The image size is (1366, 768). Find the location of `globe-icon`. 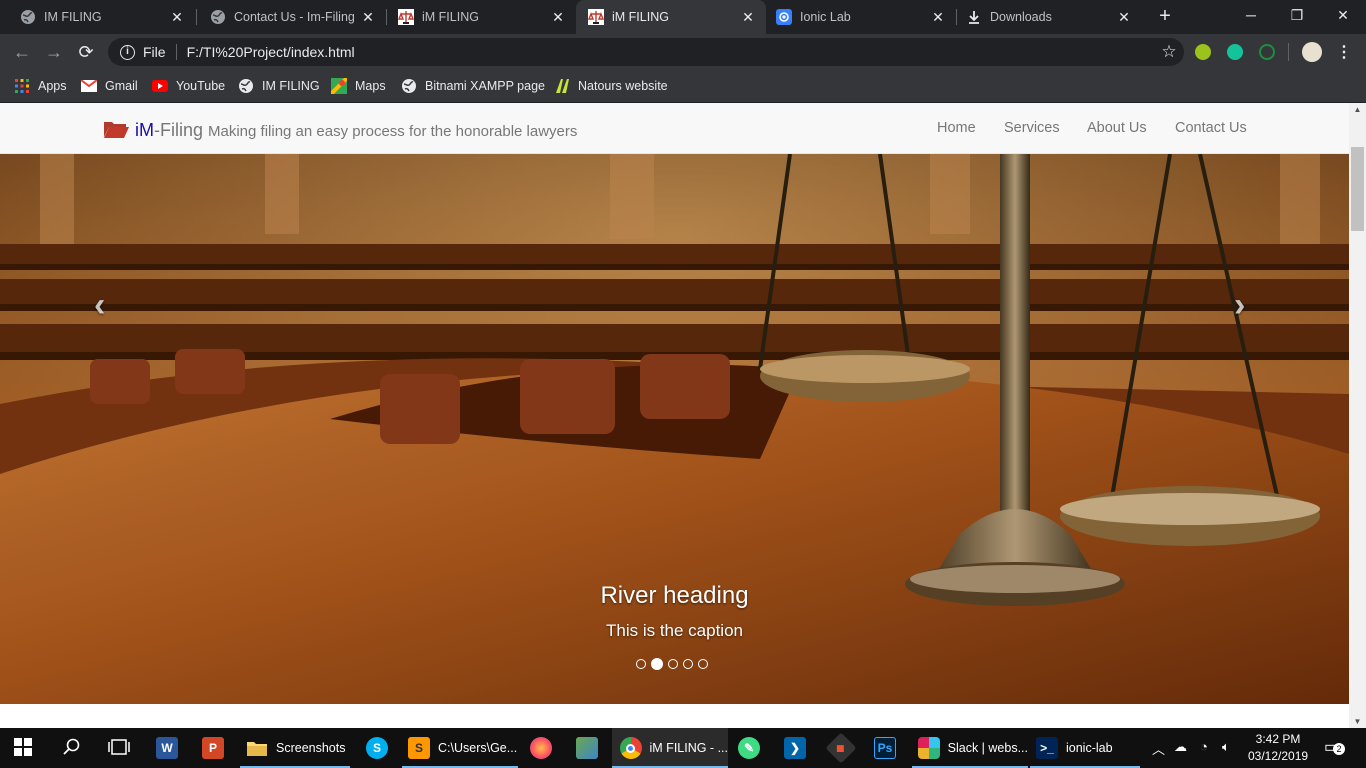

globe-icon is located at coordinates (409, 86).